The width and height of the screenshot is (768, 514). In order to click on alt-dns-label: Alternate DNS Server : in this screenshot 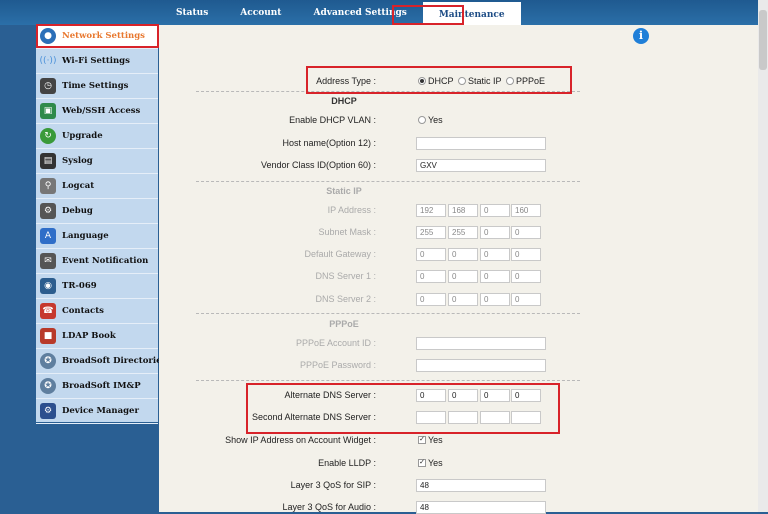, I will do `click(330, 395)`.